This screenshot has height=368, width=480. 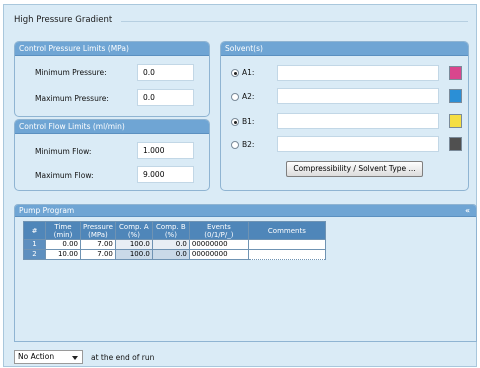 What do you see at coordinates (248, 144) in the screenshot?
I see `solvent-b2-label: B2:` at bounding box center [248, 144].